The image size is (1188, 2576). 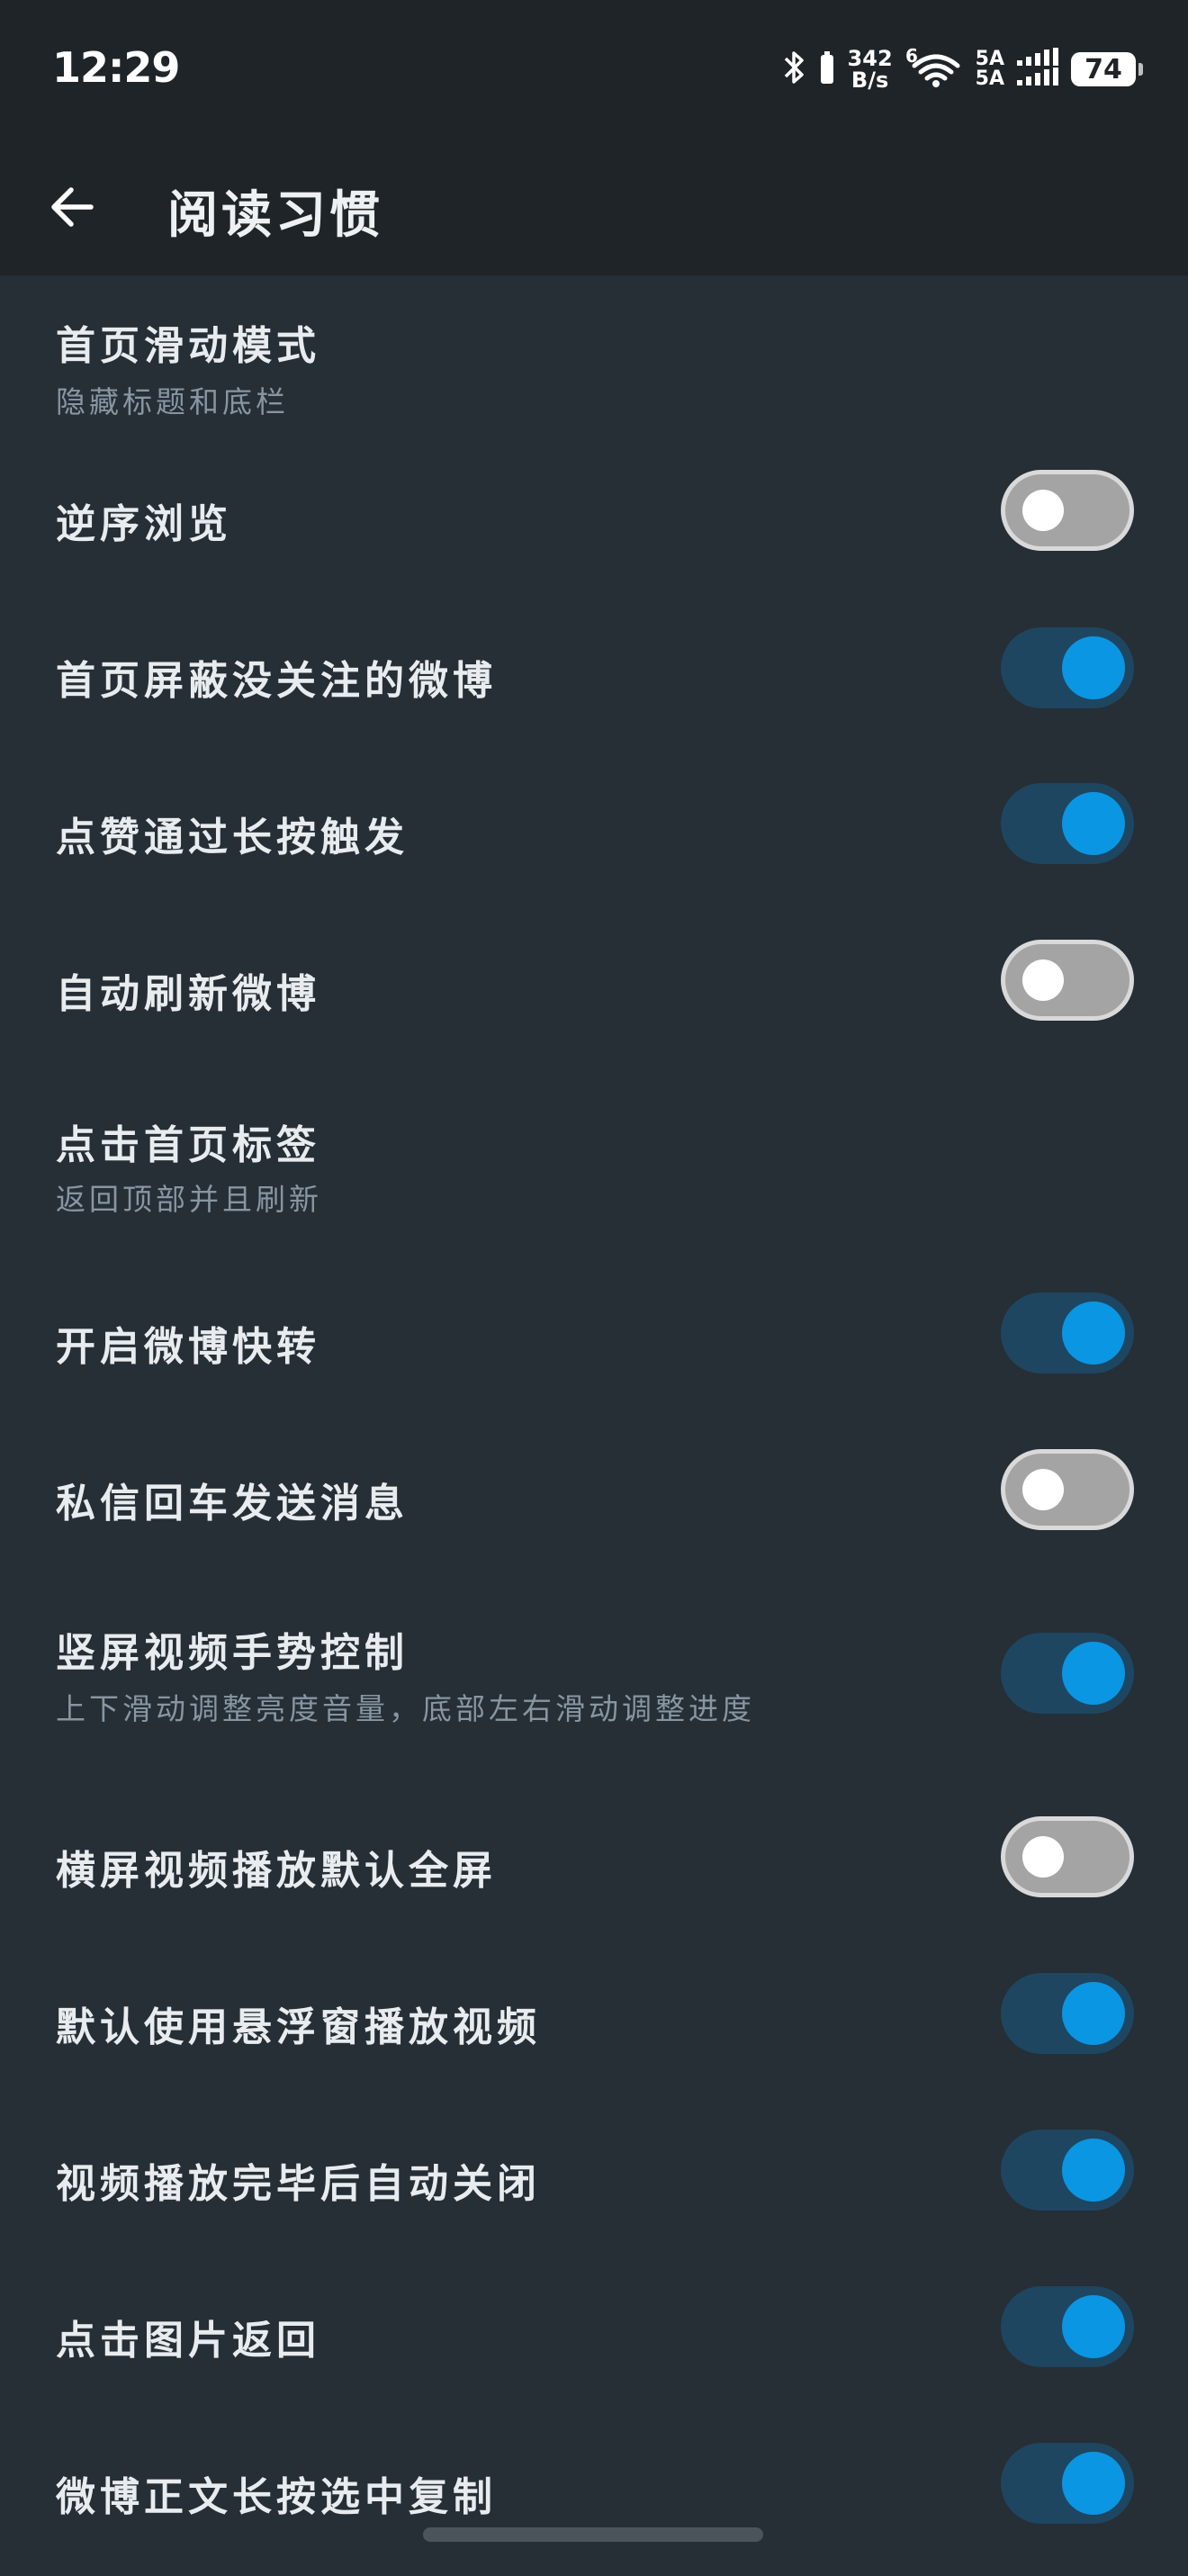 What do you see at coordinates (188, 2341) in the screenshot?
I see `setting-label: 点击图片返回` at bounding box center [188, 2341].